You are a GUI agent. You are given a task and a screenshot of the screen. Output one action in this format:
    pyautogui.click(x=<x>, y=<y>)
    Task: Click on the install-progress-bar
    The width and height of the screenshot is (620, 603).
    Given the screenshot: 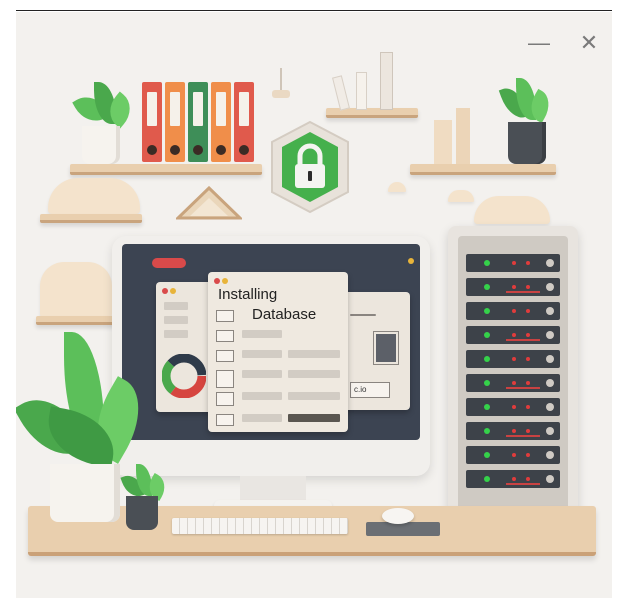 What is the action you would take?
    pyautogui.click(x=314, y=418)
    